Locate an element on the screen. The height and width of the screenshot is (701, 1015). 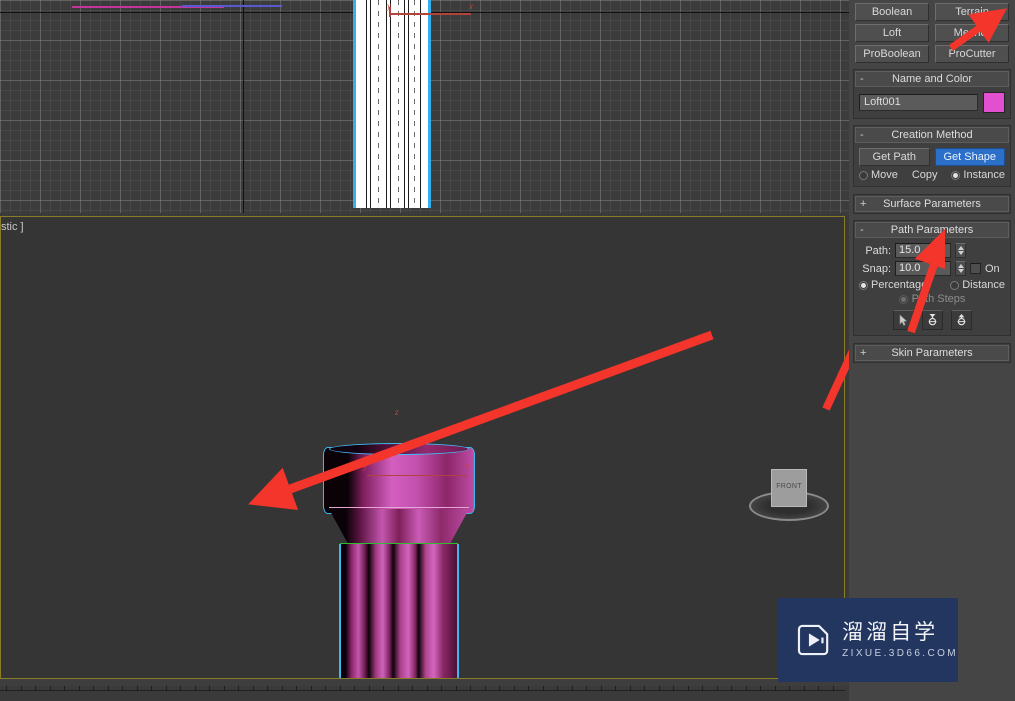
surface-parameters-header: + Surface Parameters is located at coordinates (932, 204).